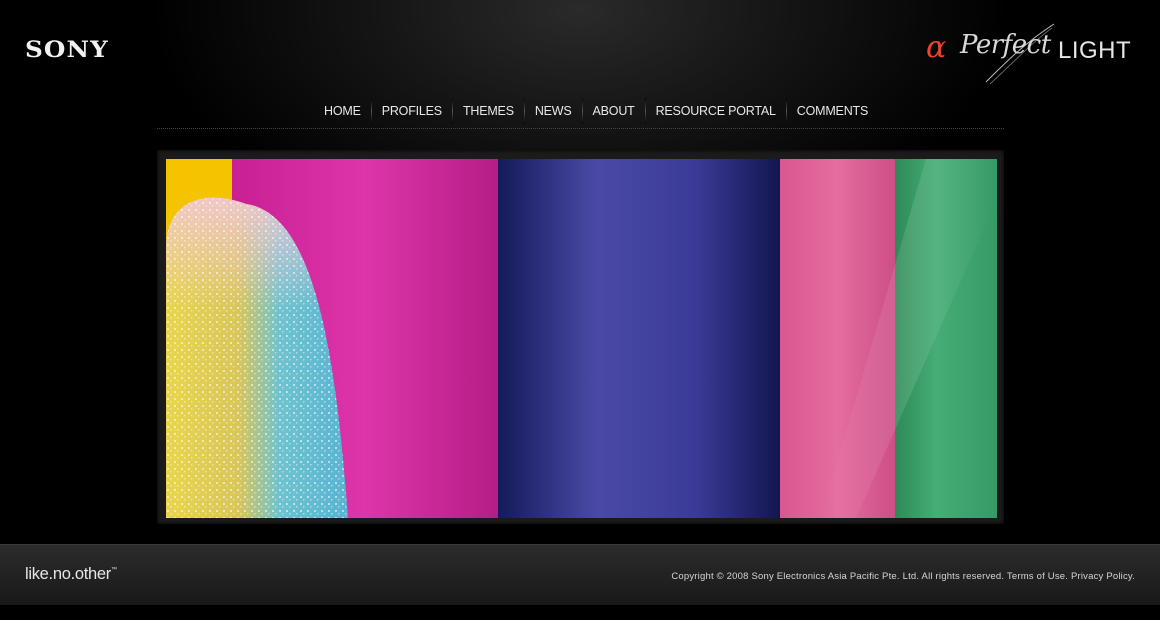  What do you see at coordinates (1103, 576) in the screenshot?
I see `privacy-policy-link: Privacy Policy.` at bounding box center [1103, 576].